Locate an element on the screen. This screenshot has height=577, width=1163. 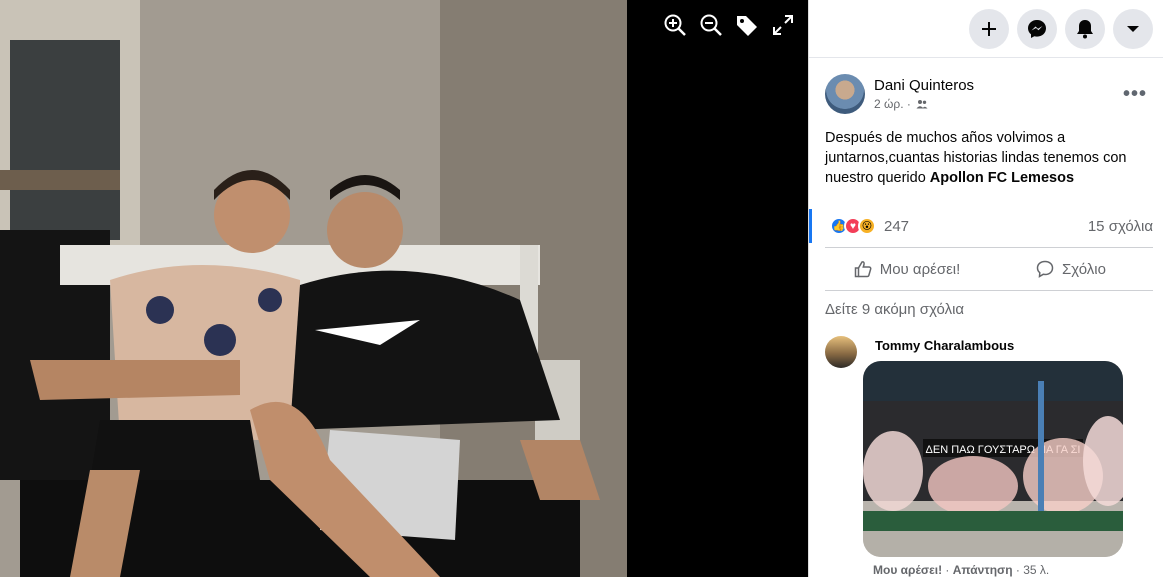
post-actions: Μου αρέσει! Σχόλιο is located at coordinates (989, 269).